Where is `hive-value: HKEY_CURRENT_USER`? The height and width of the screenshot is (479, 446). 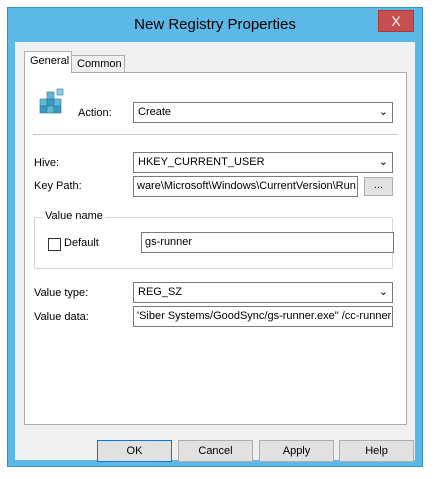
hive-value: HKEY_CURRENT_USER is located at coordinates (201, 162).